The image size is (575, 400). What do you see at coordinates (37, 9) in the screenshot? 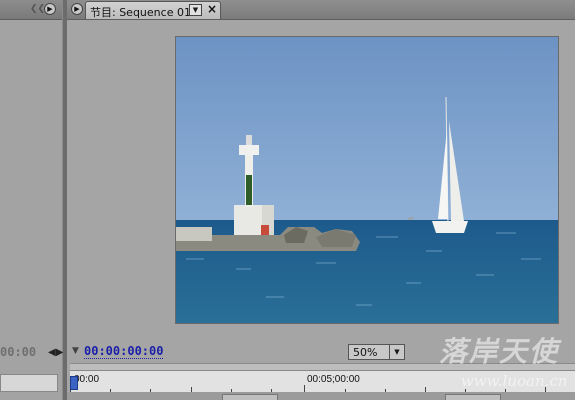
I see `panel-grip-icon: ❮❮` at bounding box center [37, 9].